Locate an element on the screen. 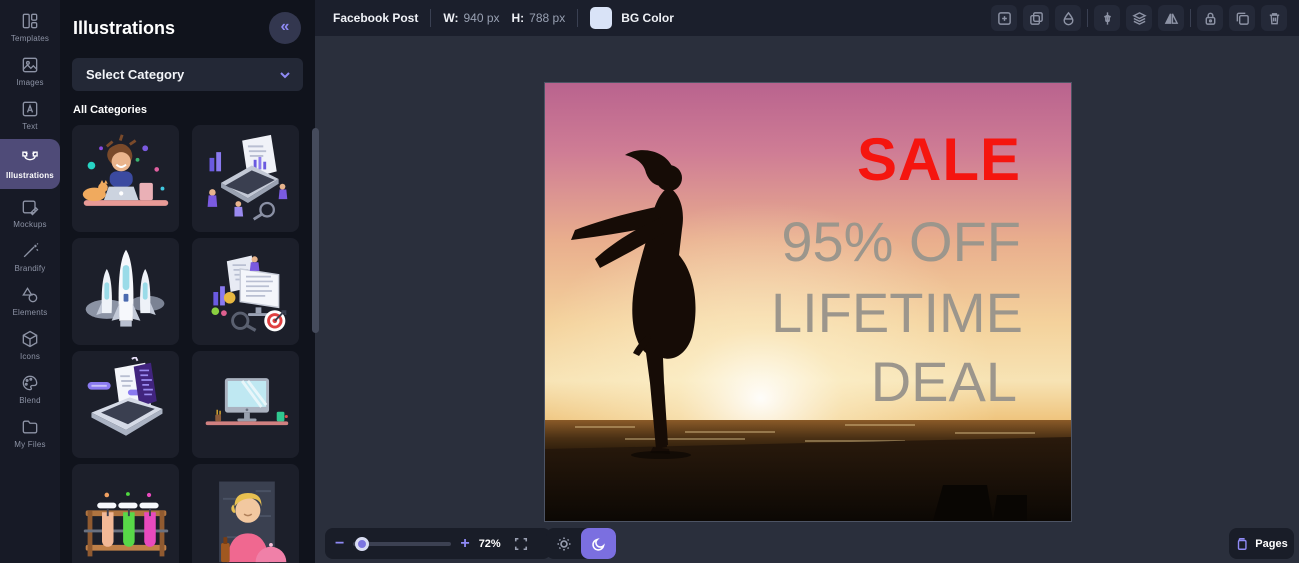 Image resolution: width=1299 pixels, height=563 pixels. color-drop-icon is located at coordinates (1068, 18).